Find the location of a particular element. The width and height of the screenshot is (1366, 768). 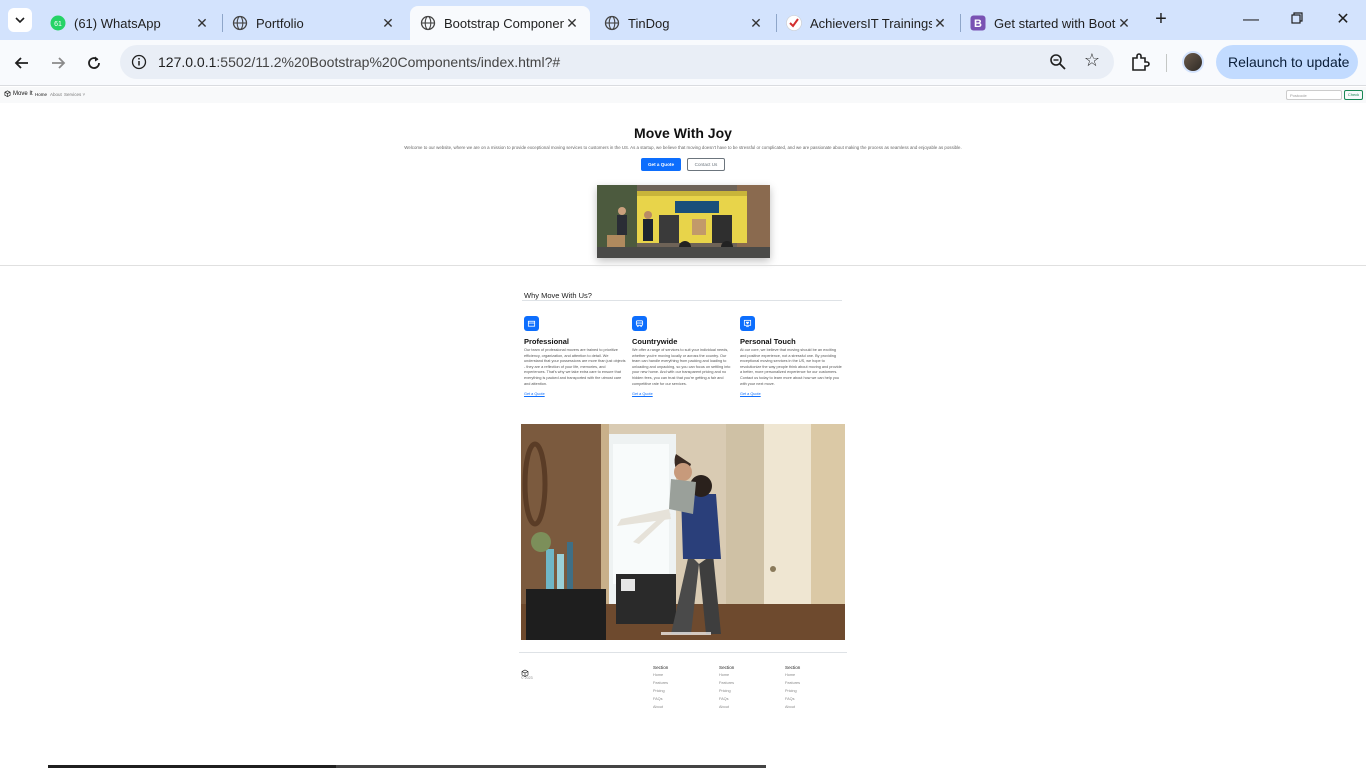

reload-icon is located at coordinates (94, 62).